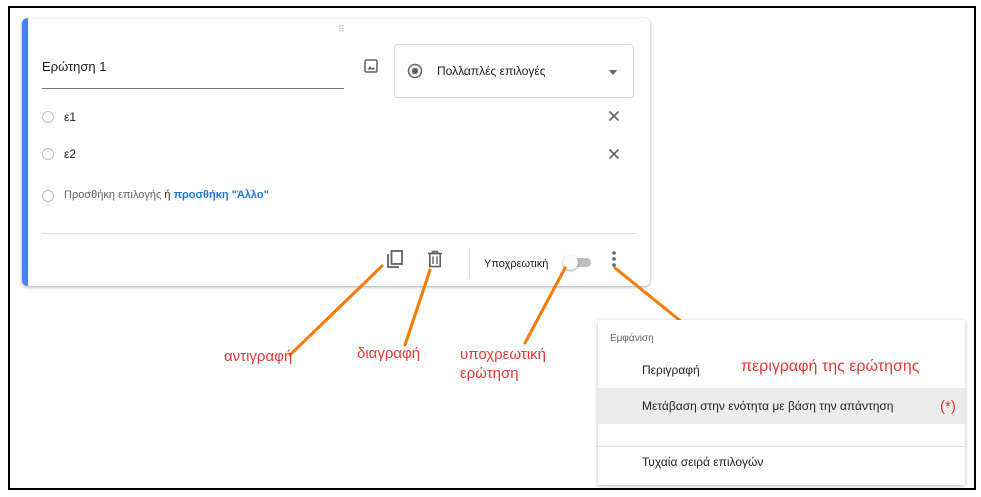  I want to click on required-toggle, so click(578, 262).